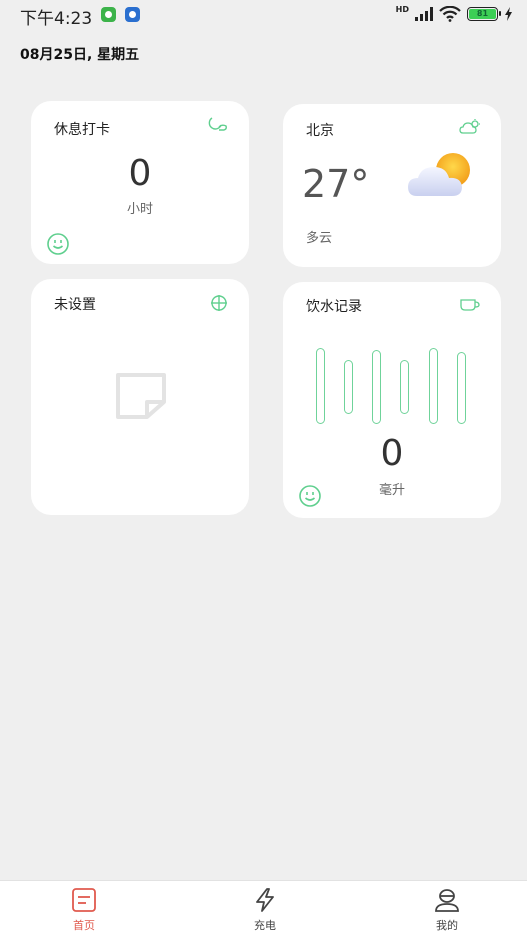  I want to click on nav-label-charge: 充电, so click(265, 925).